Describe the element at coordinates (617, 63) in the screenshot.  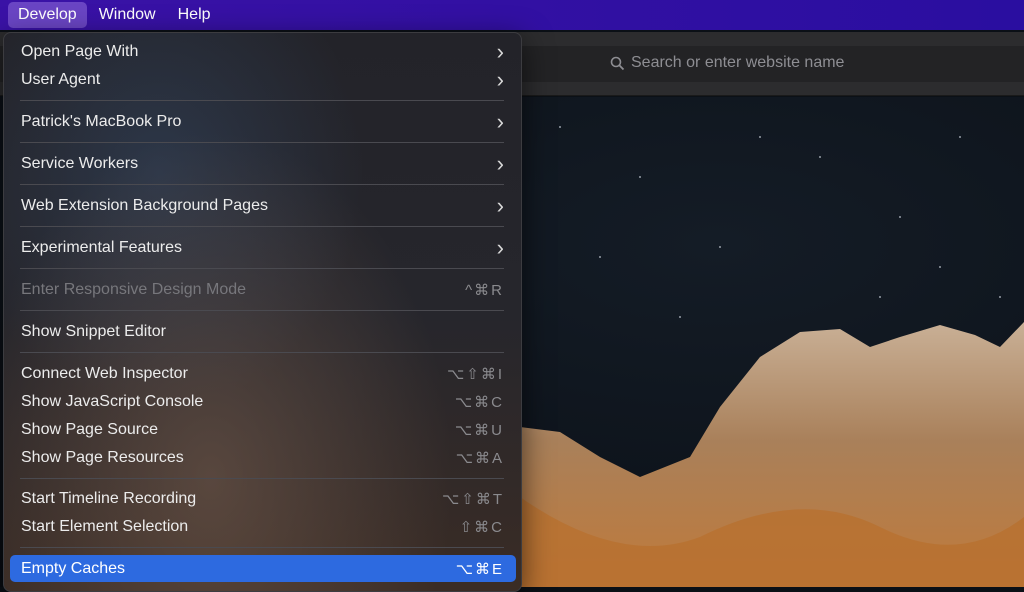
I see `search-icon` at that location.